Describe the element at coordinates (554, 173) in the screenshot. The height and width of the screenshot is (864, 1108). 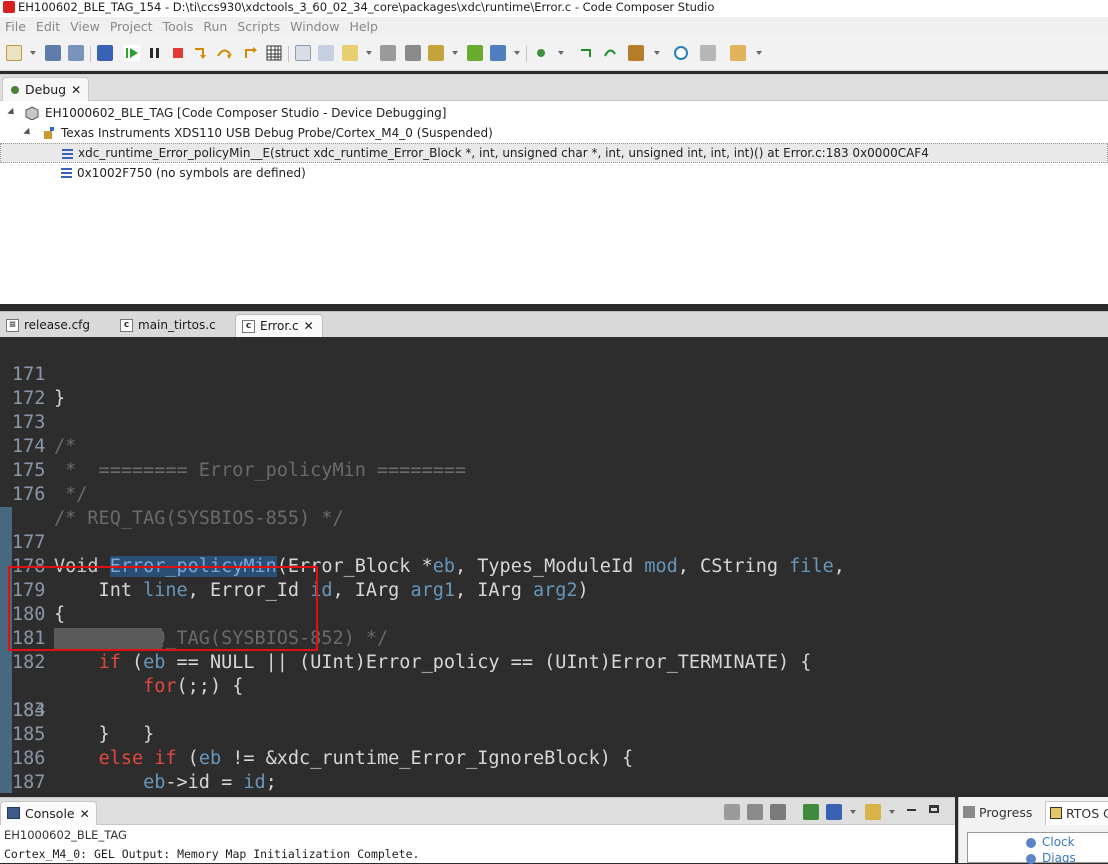
I see `stack-frame-row: 0x1002F750 (no symbols are defined)` at that location.